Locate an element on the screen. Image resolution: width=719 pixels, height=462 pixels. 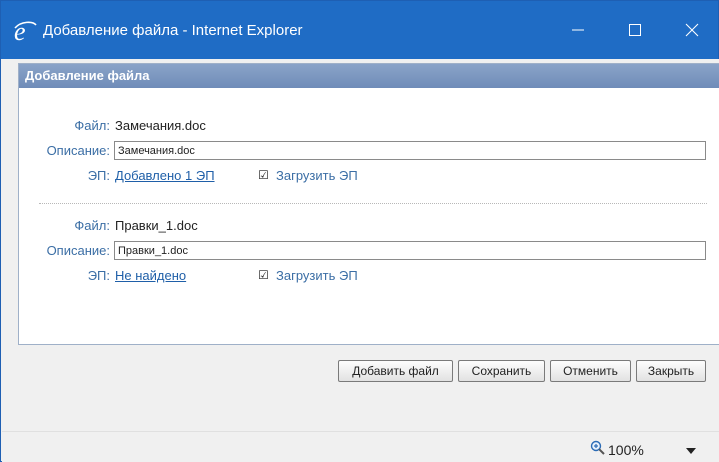
minimize-icon is located at coordinates (578, 30).